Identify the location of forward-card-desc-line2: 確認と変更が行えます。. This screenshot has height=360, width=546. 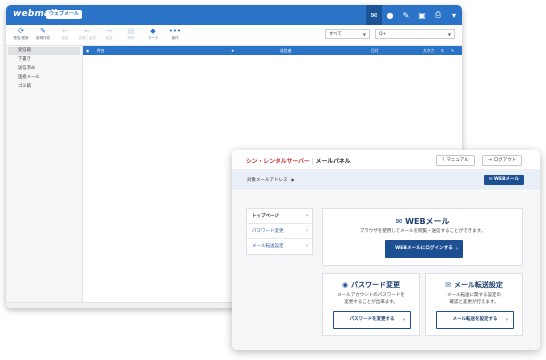
(474, 302).